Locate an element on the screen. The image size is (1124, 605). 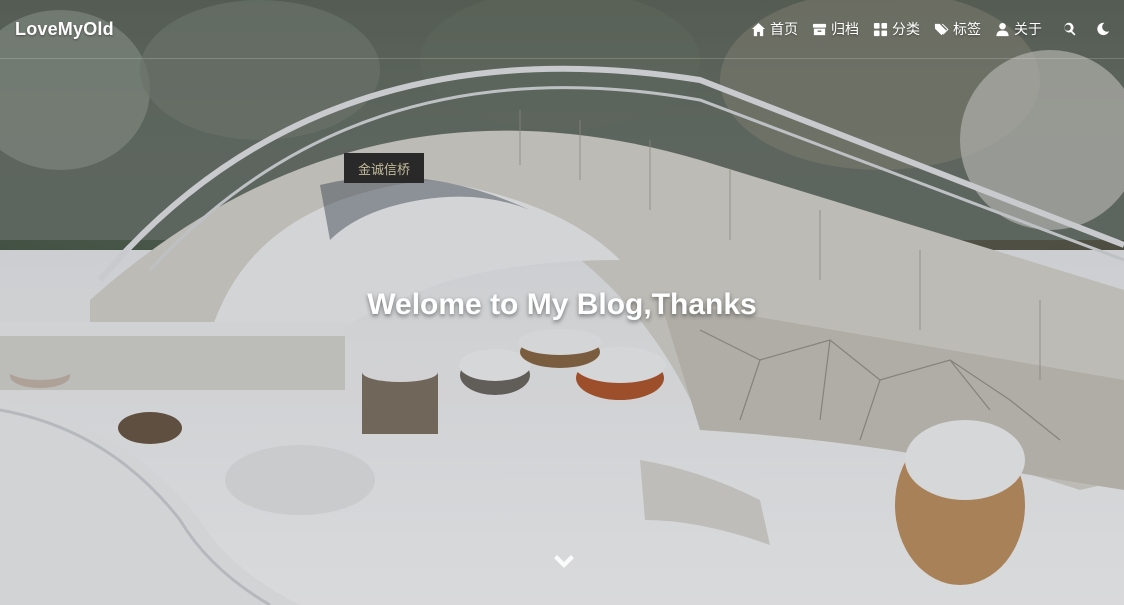
nav-item-home: 首页 is located at coordinates (774, 29).